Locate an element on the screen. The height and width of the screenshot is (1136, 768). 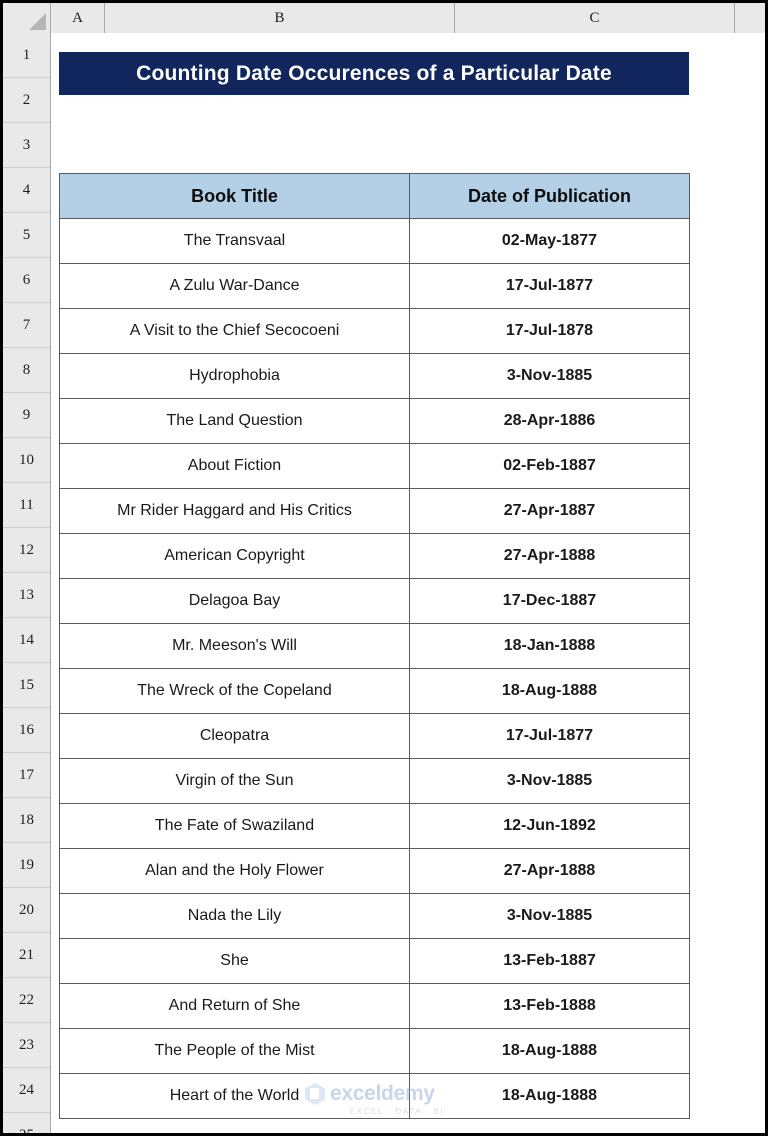
row-header-9: 9 is located at coordinates (26, 415).